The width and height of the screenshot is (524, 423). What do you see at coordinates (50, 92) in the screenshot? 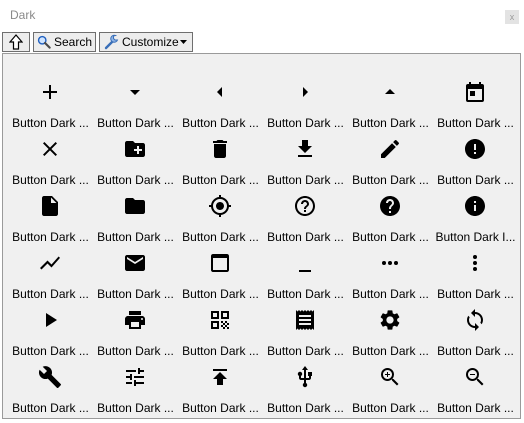
I see `add-icon` at bounding box center [50, 92].